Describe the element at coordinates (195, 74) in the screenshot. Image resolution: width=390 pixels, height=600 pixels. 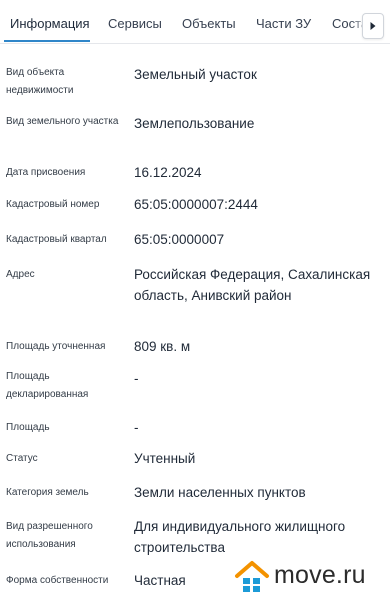
I see `field-value: Земельный участок` at that location.